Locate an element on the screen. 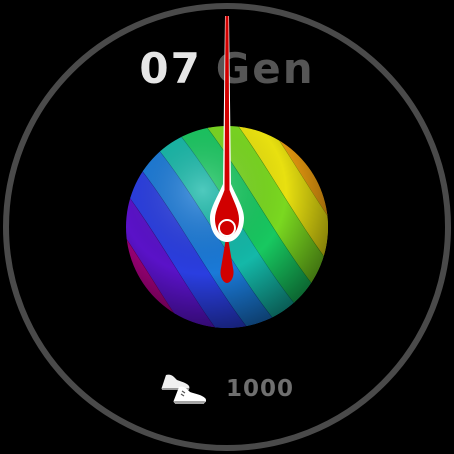  steps-complication: 1000 is located at coordinates (226, 389).